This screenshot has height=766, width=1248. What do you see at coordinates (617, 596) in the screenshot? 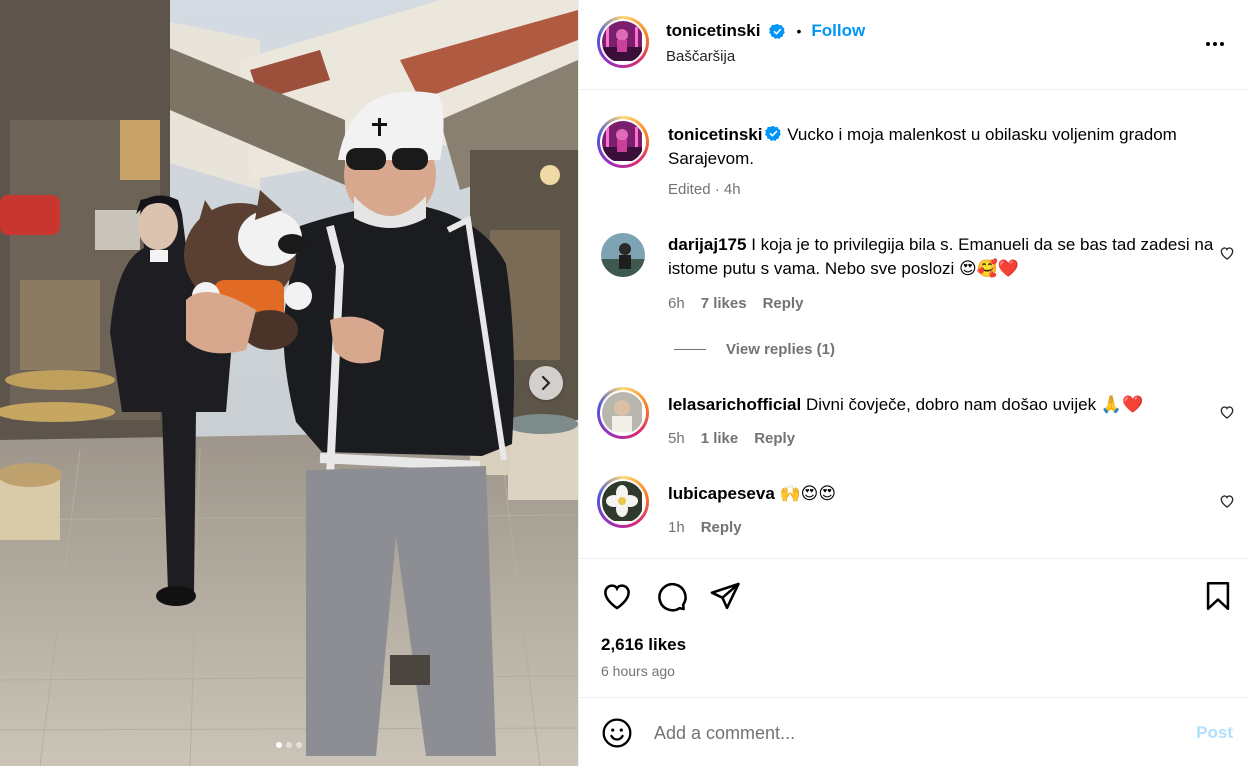
I see `heart-icon` at bounding box center [617, 596].